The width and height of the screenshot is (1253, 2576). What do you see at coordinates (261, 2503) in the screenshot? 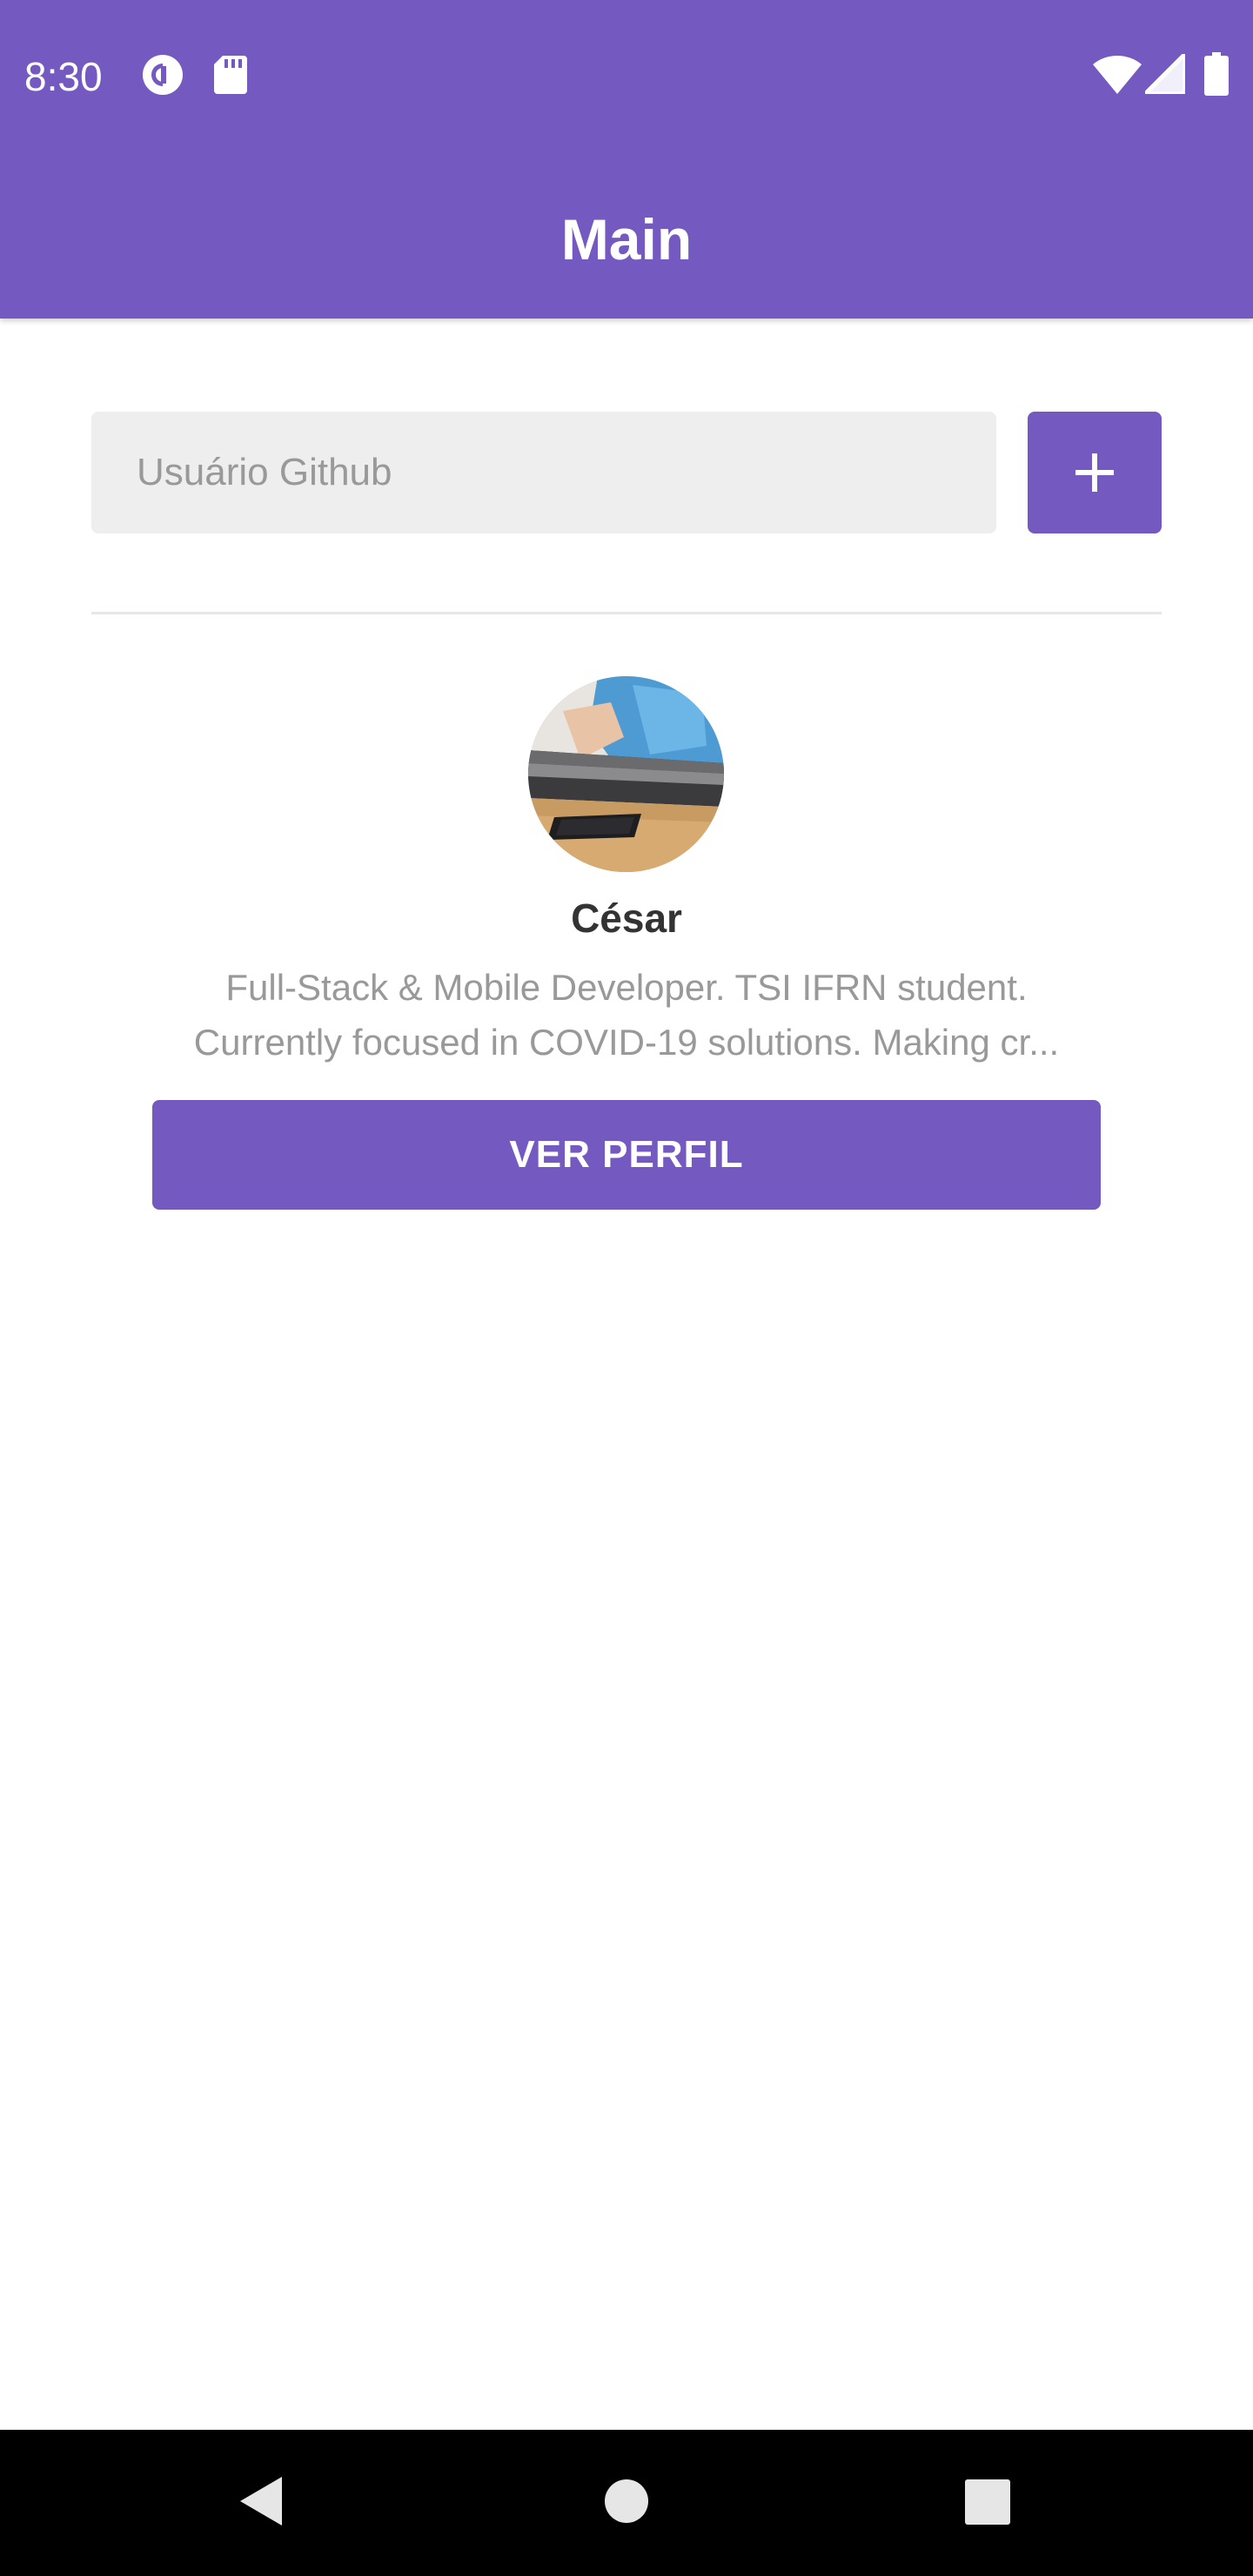
I see `back-icon` at bounding box center [261, 2503].